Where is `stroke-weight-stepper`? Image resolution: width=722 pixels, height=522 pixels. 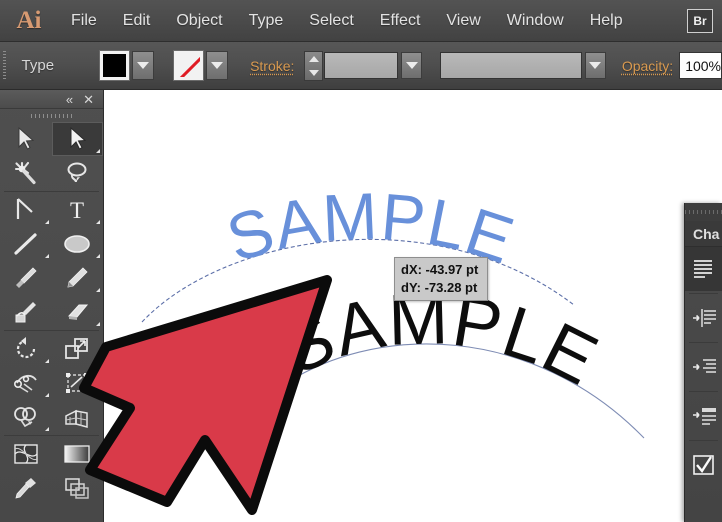 stroke-weight-stepper is located at coordinates (313, 65).